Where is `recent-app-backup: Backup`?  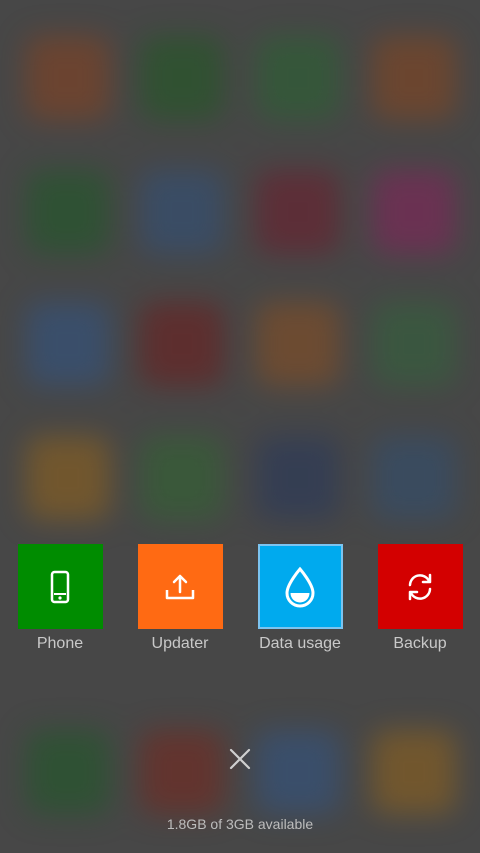 recent-app-backup: Backup is located at coordinates (420, 598).